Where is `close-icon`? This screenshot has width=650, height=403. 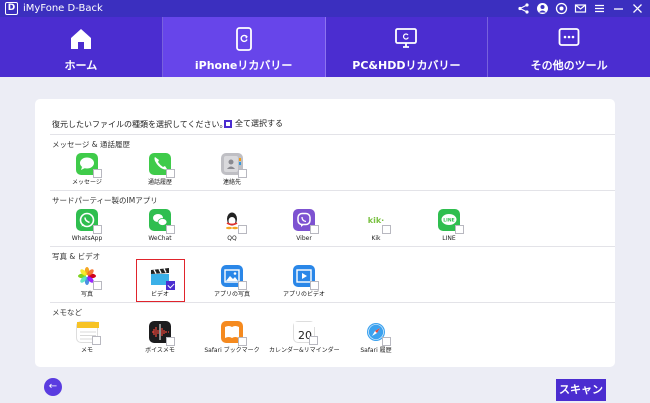
close-icon is located at coordinates (637, 8).